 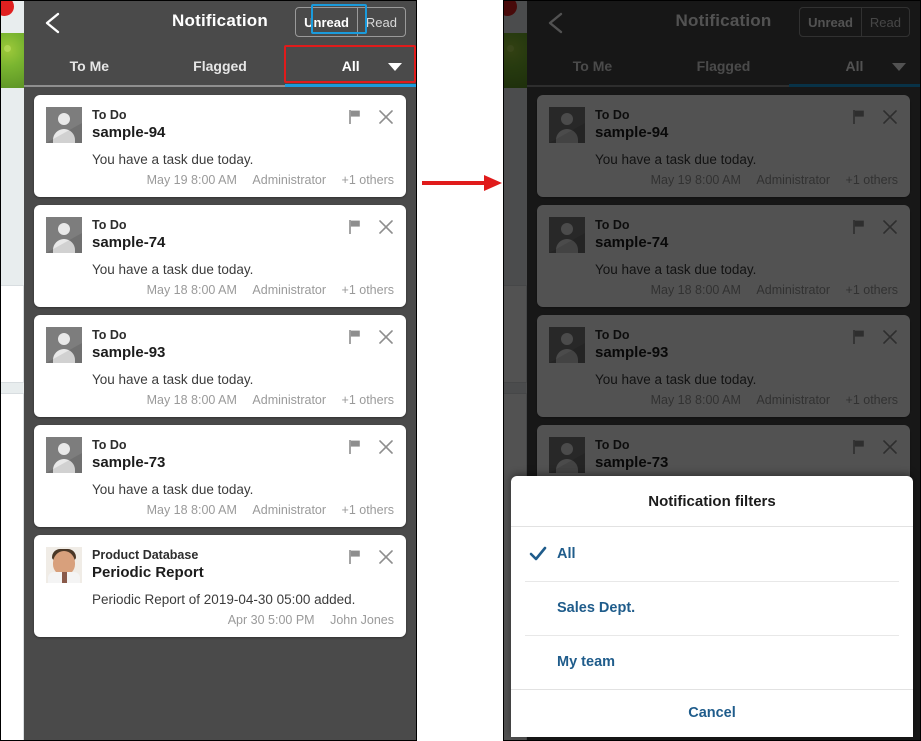 What do you see at coordinates (129, 132) in the screenshot?
I see `card-title: sample-94` at bounding box center [129, 132].